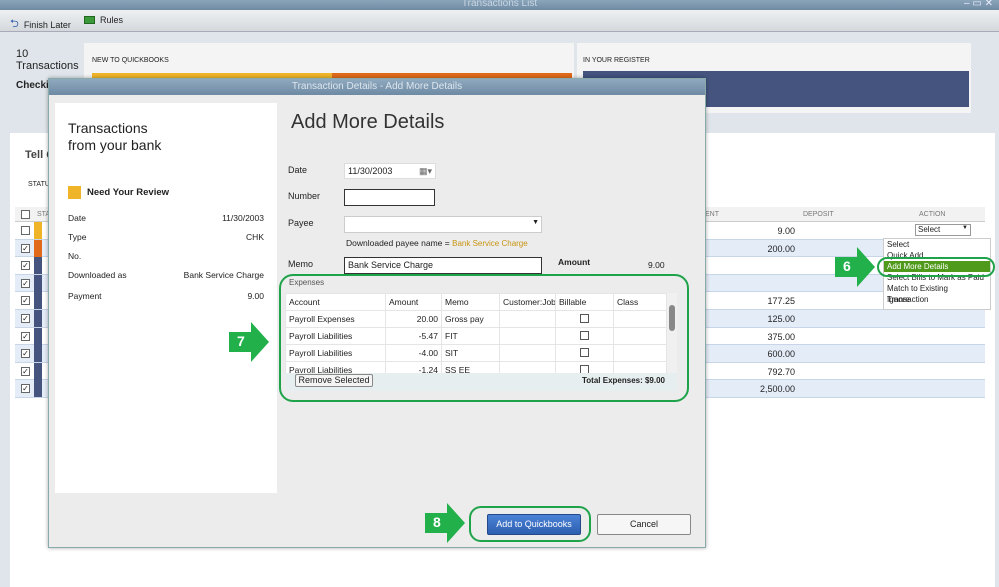  I want to click on dialog-title: Transaction Details - Add More Details, so click(377, 86).